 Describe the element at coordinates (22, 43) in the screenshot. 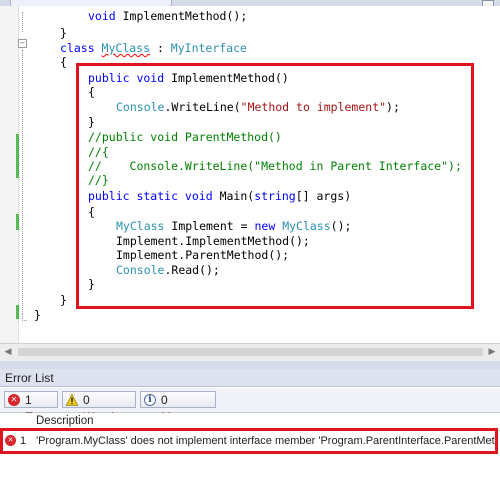

I see `collapse-icon: −` at that location.